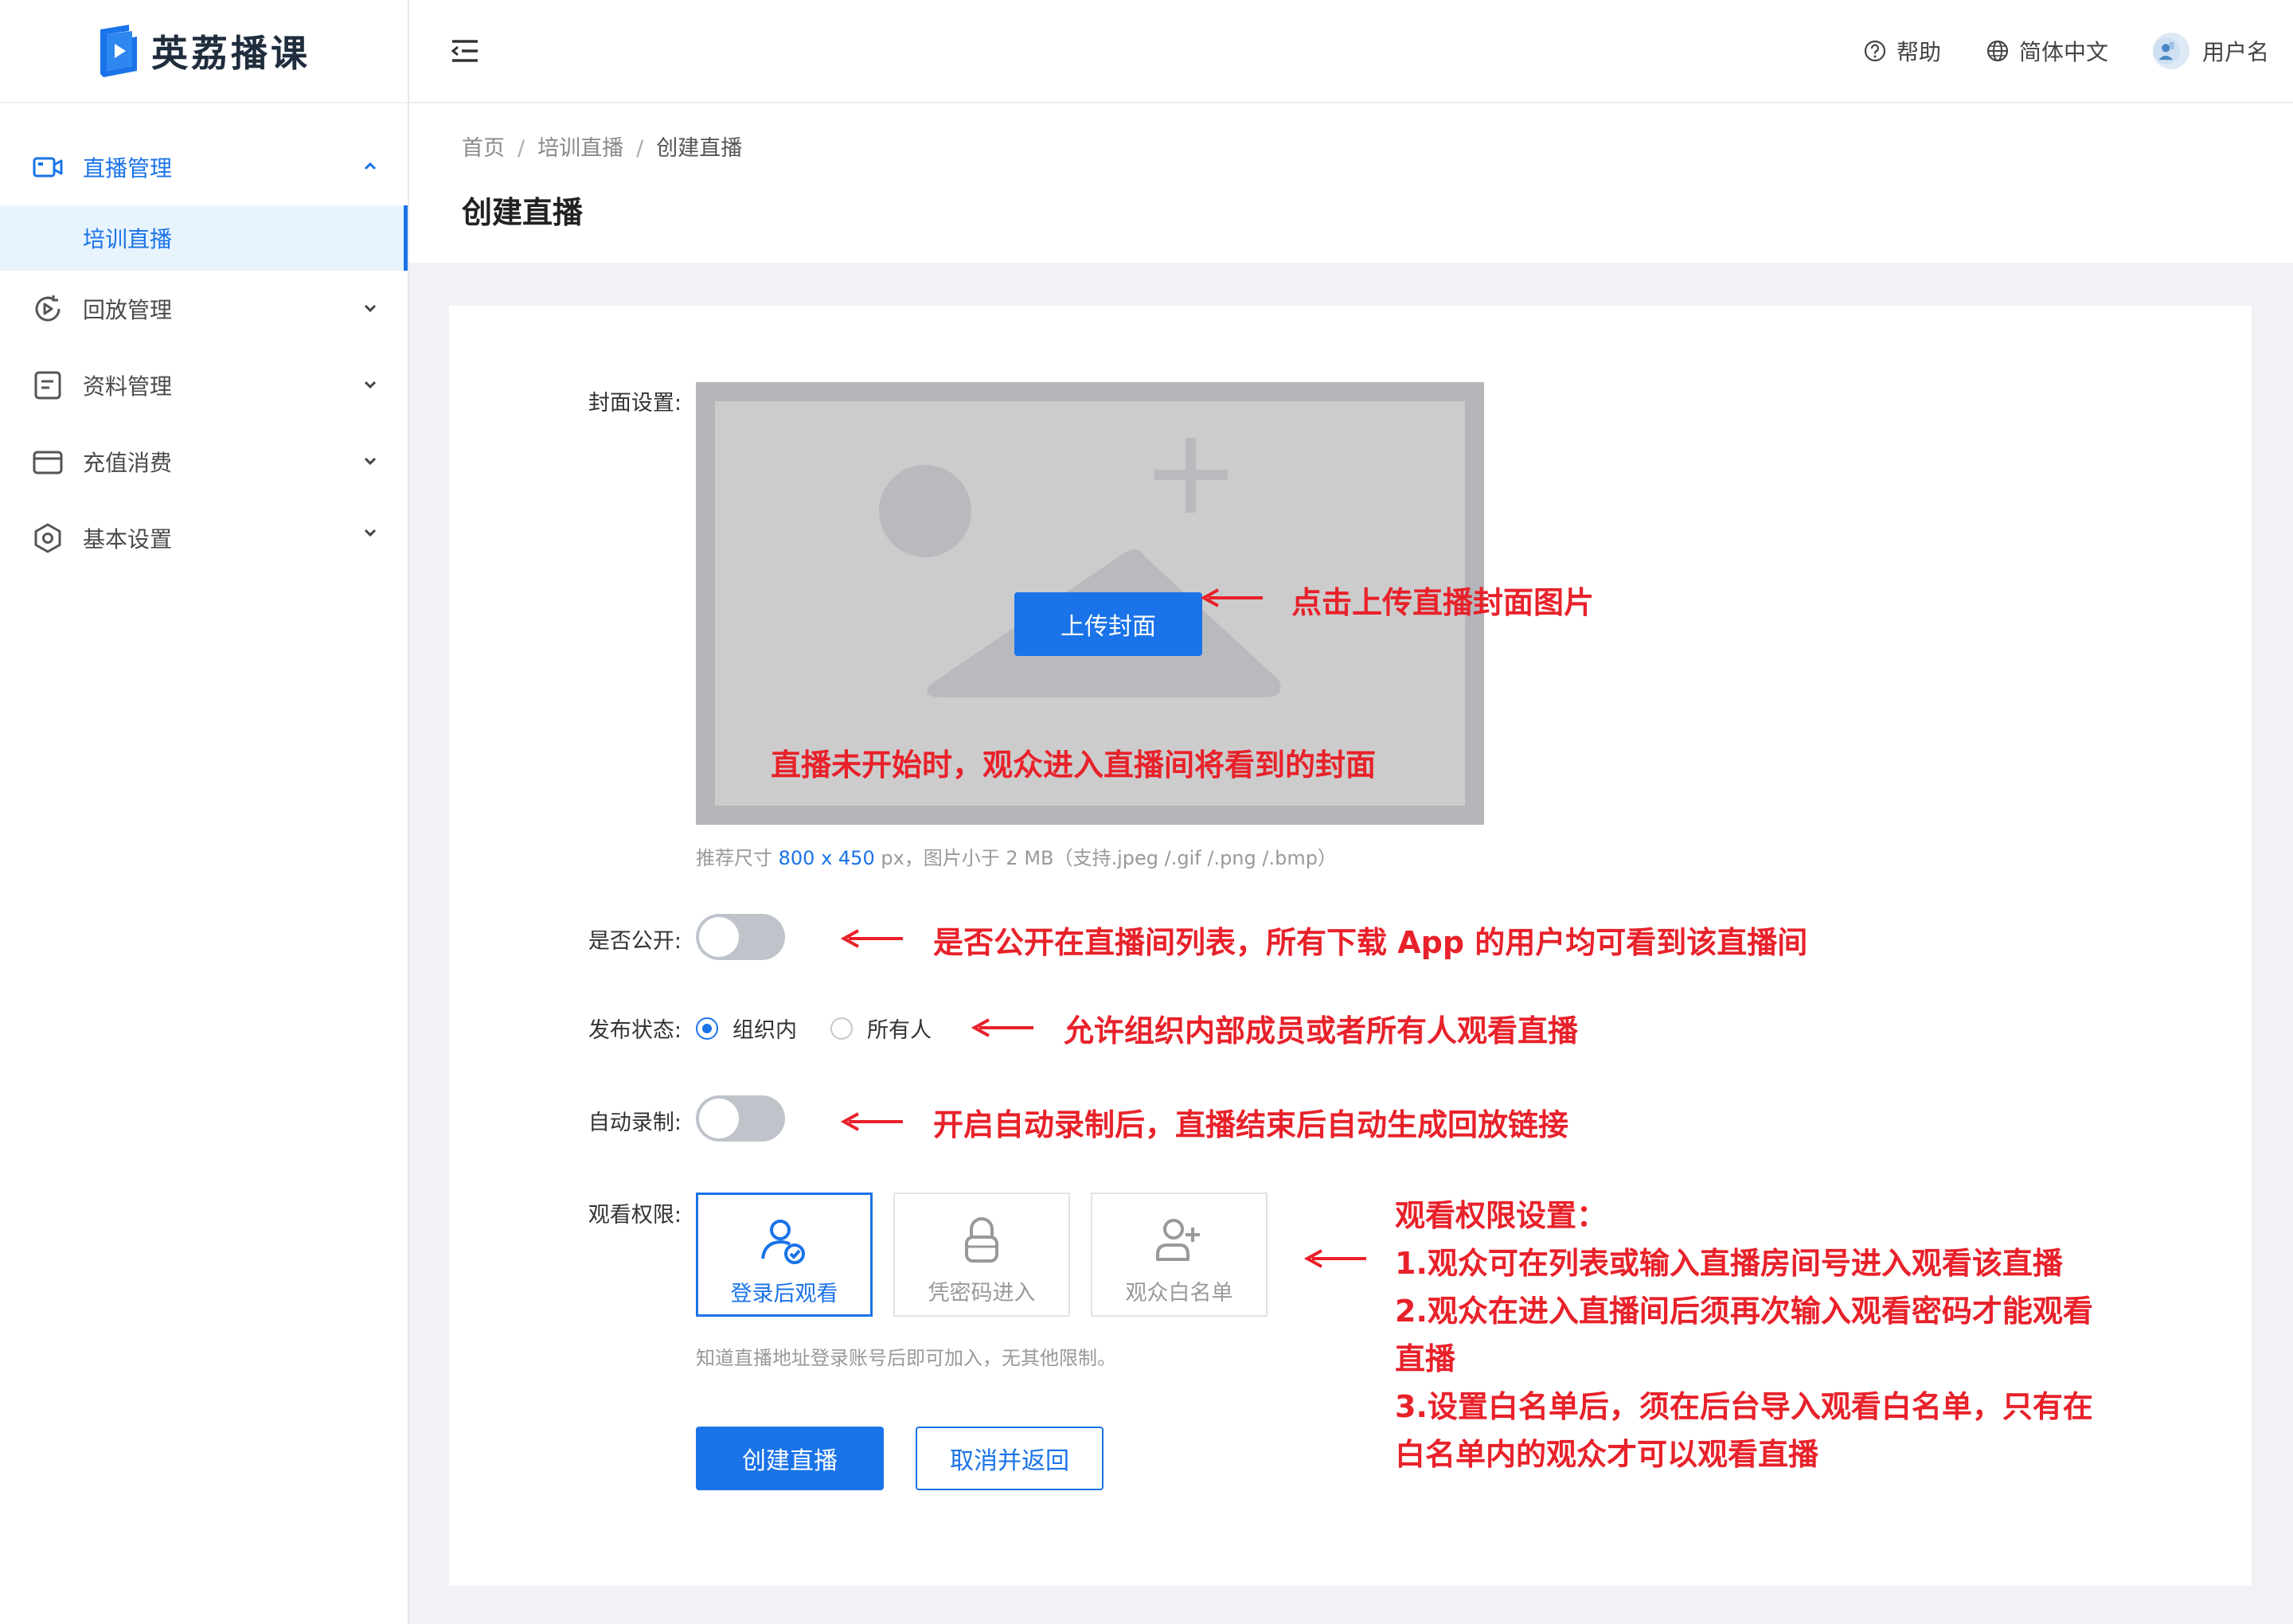 The image size is (2293, 1624). What do you see at coordinates (2235, 52) in the screenshot?
I see `username: 用户名` at bounding box center [2235, 52].